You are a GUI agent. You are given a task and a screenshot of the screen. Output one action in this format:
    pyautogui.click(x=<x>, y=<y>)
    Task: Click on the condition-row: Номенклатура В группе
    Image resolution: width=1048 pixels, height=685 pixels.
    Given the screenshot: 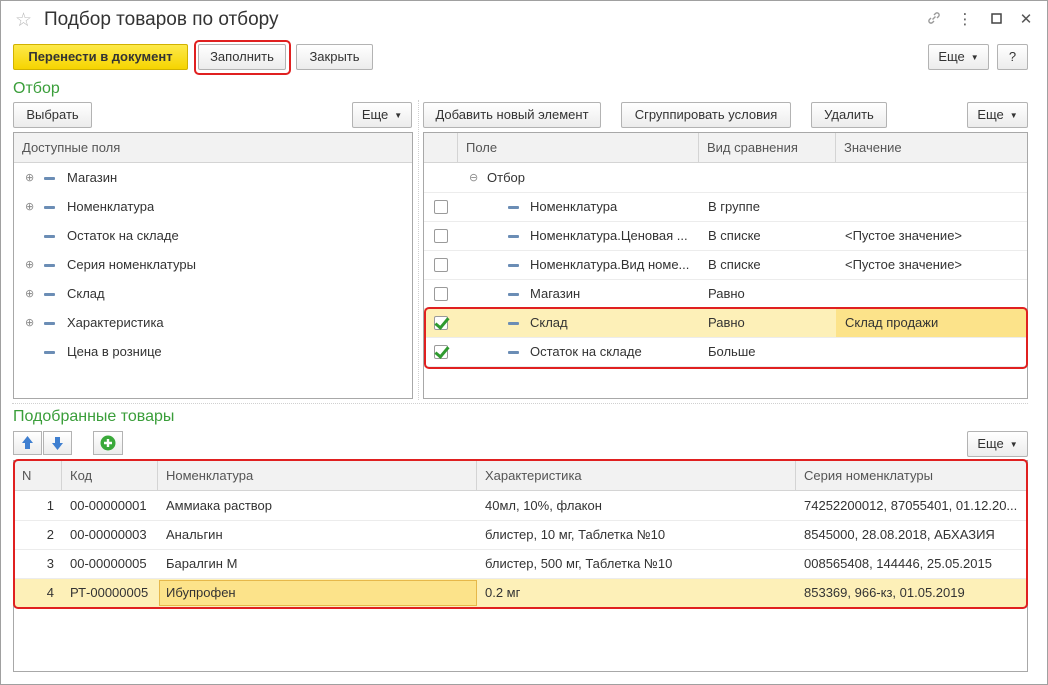 What is the action you would take?
    pyautogui.click(x=725, y=207)
    